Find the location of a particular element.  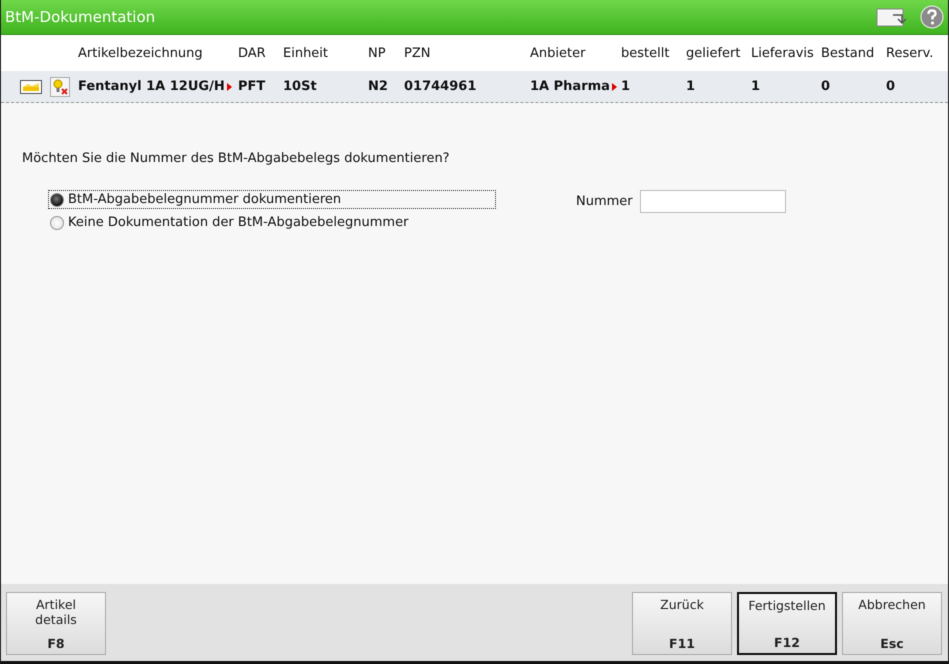

footer-button: Abbrechen Esc is located at coordinates (892, 623).